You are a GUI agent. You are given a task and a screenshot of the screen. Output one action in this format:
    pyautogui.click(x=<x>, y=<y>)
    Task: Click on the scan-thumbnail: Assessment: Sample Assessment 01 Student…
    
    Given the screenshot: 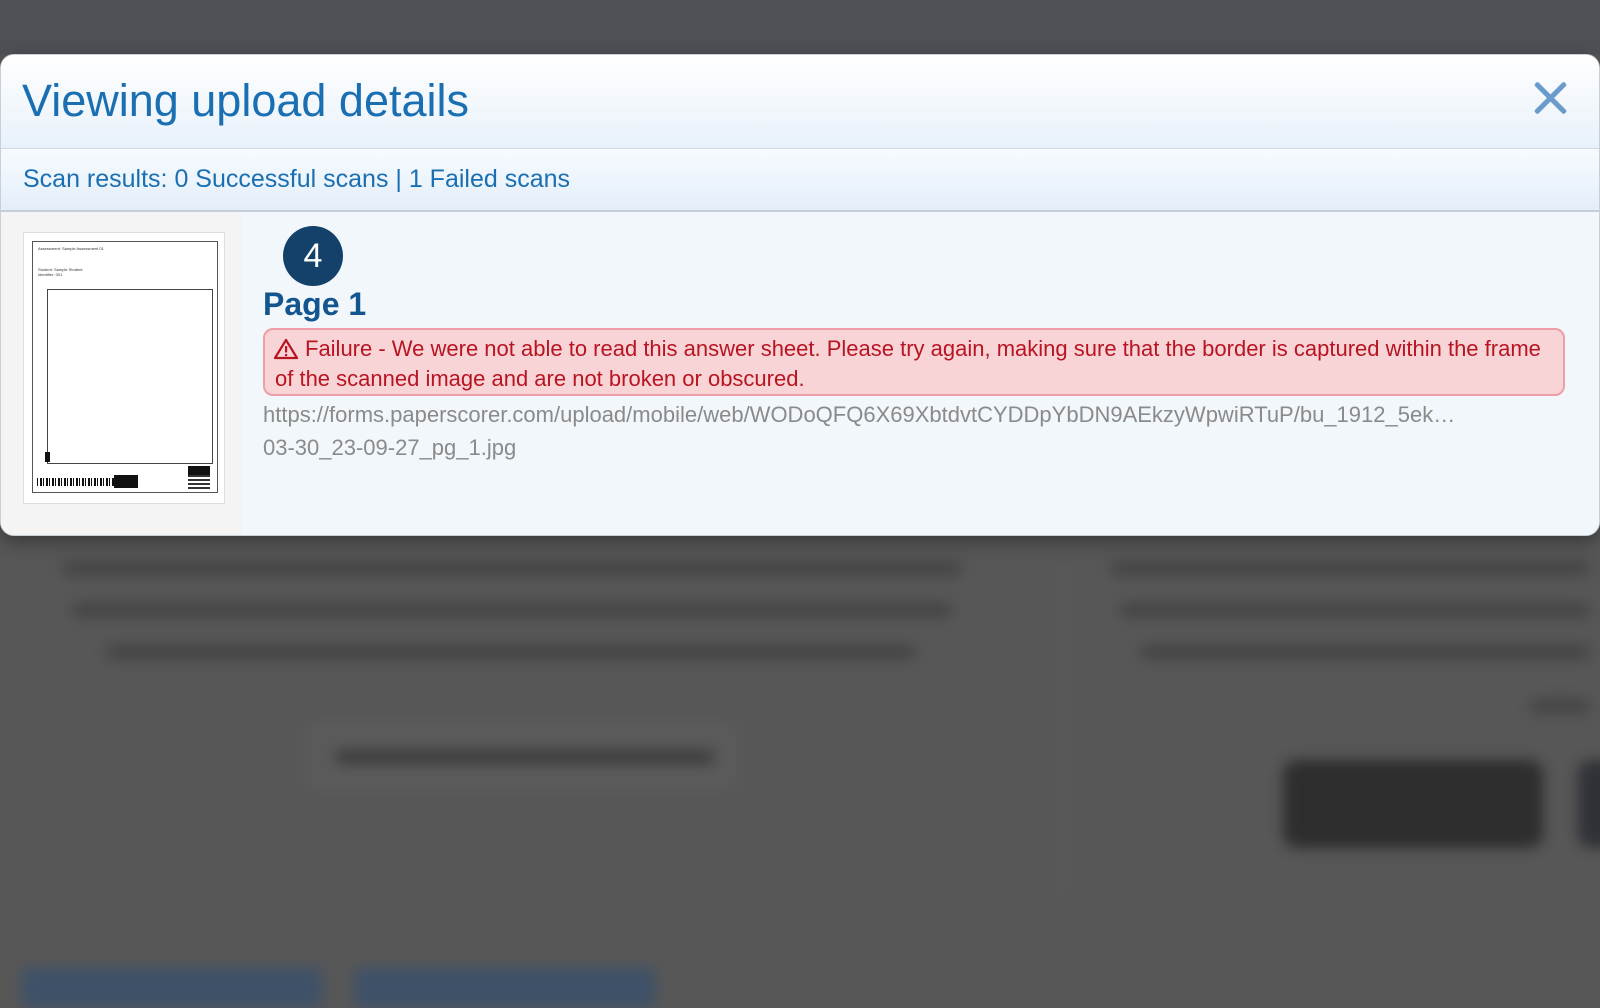 What is the action you would take?
    pyautogui.click(x=124, y=368)
    